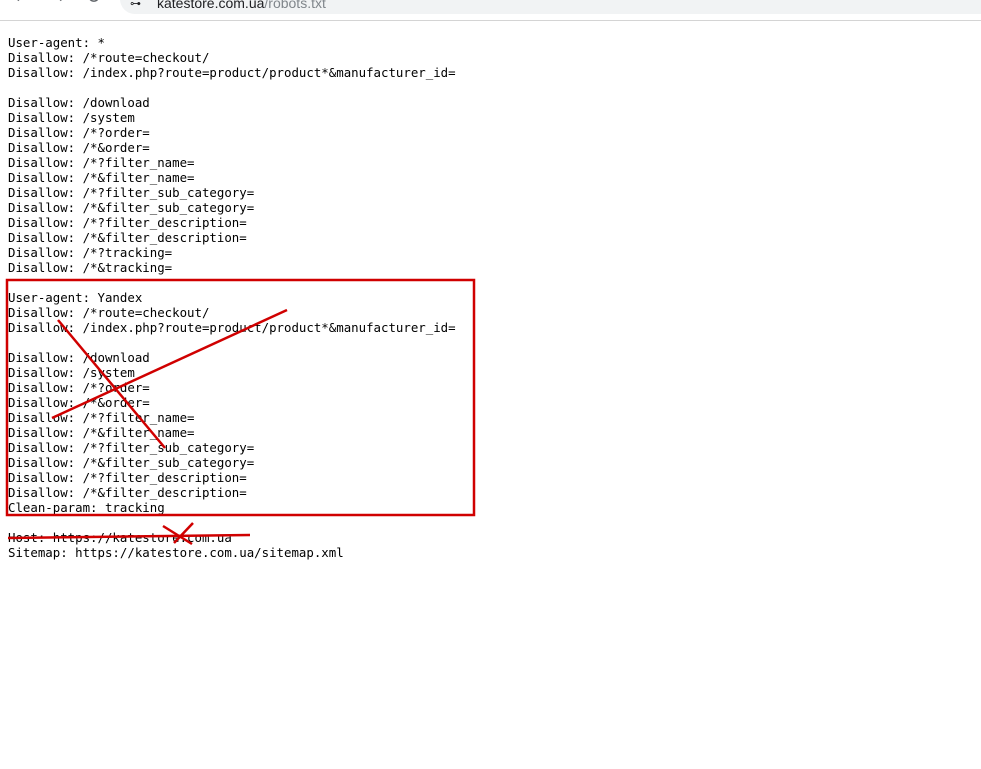 This screenshot has height=769, width=981. I want to click on browser-toolbar: ← → ↻ ⊶ katestore.com.ua/robots.txt, so click(490, 10).